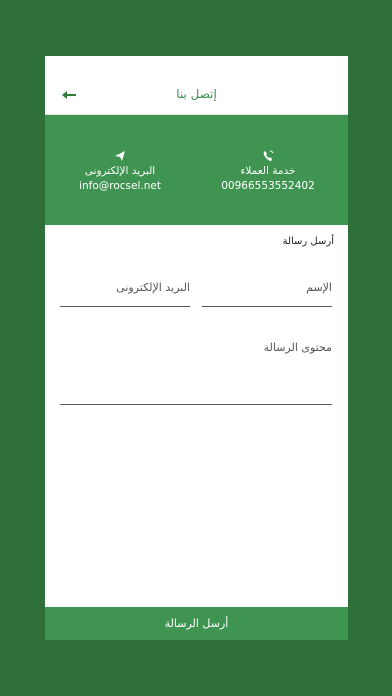  What do you see at coordinates (267, 287) in the screenshot?
I see `name-input` at bounding box center [267, 287].